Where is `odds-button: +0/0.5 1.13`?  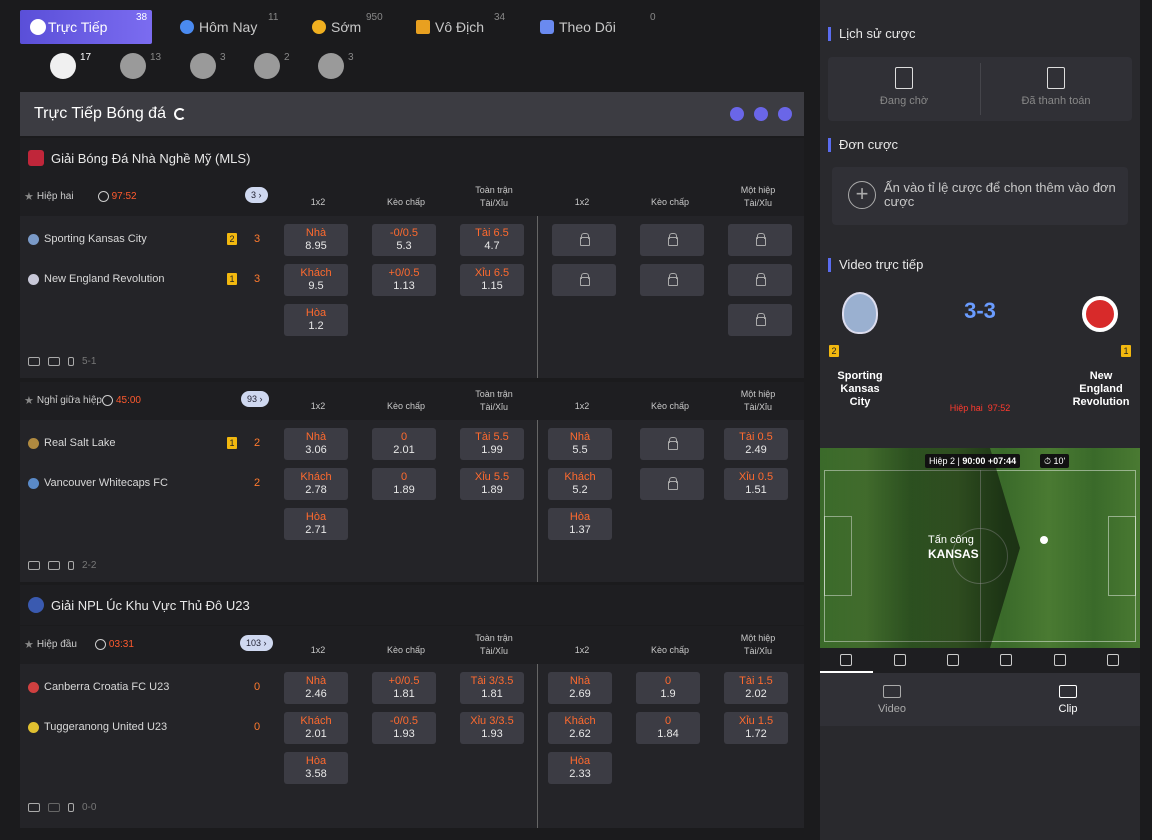
odds-button: +0/0.5 1.13 is located at coordinates (404, 280).